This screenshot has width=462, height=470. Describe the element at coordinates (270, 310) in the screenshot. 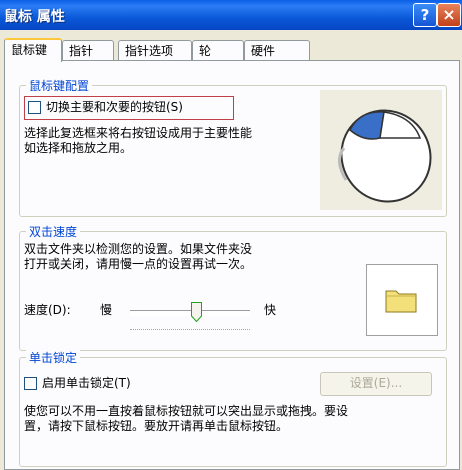

I see `fast-label: 快` at that location.